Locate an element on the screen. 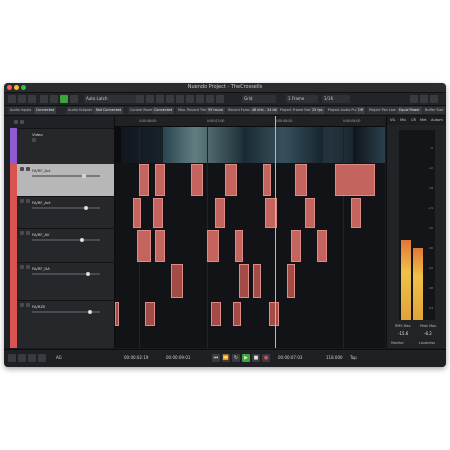 Image resolution: width=450 pixels, height=450 pixels. tab-mix: Mix is located at coordinates (403, 120).